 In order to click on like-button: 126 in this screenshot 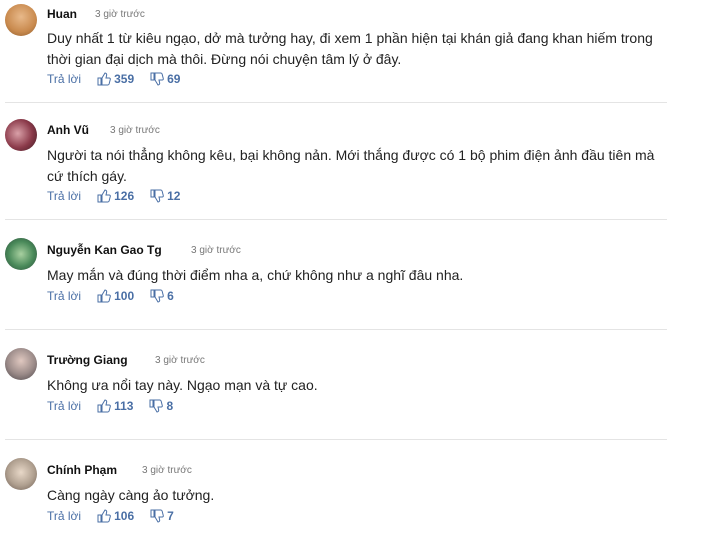, I will do `click(115, 196)`.